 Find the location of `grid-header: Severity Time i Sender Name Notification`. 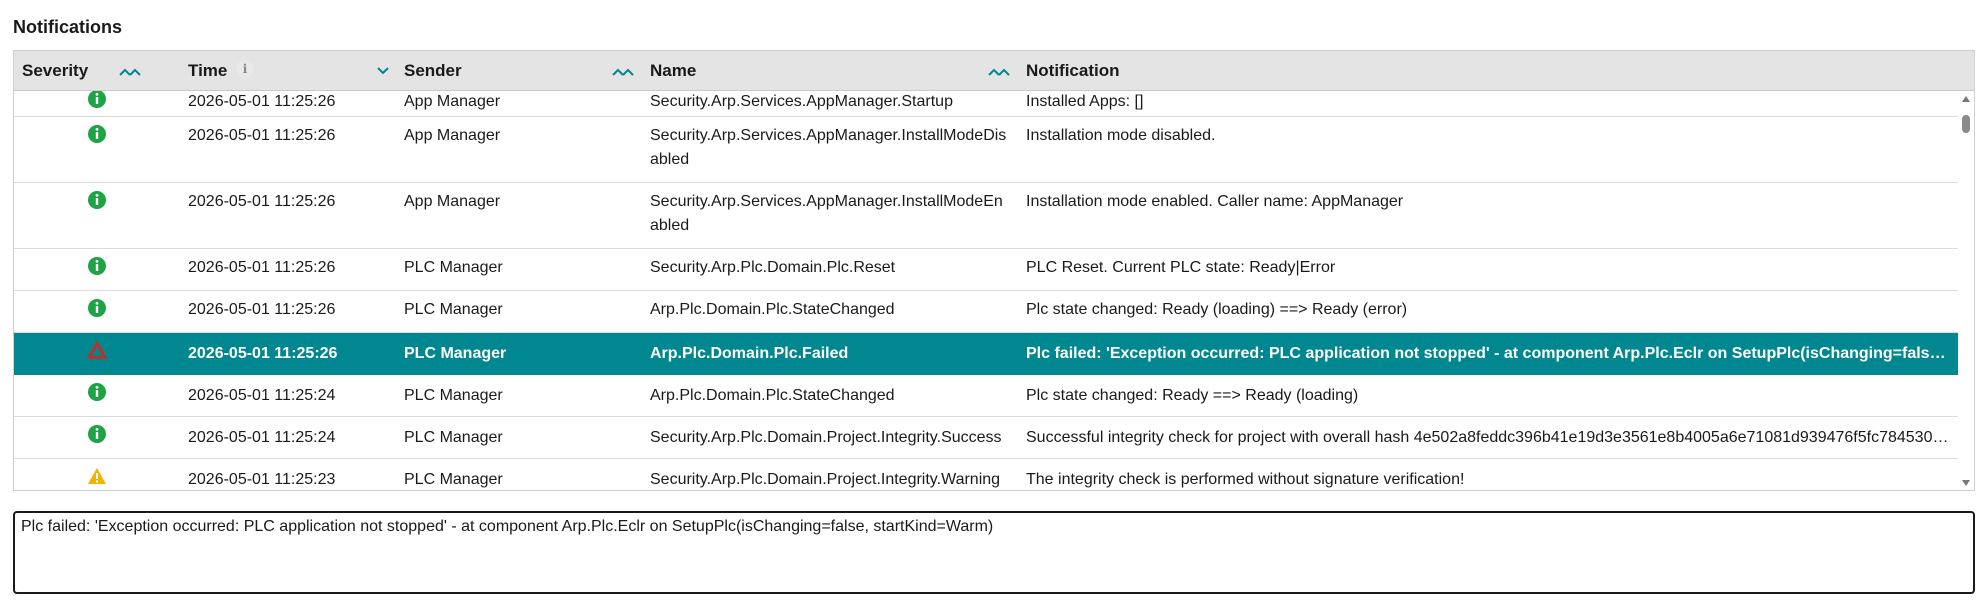

grid-header: Severity Time i Sender Name Notification is located at coordinates (994, 71).